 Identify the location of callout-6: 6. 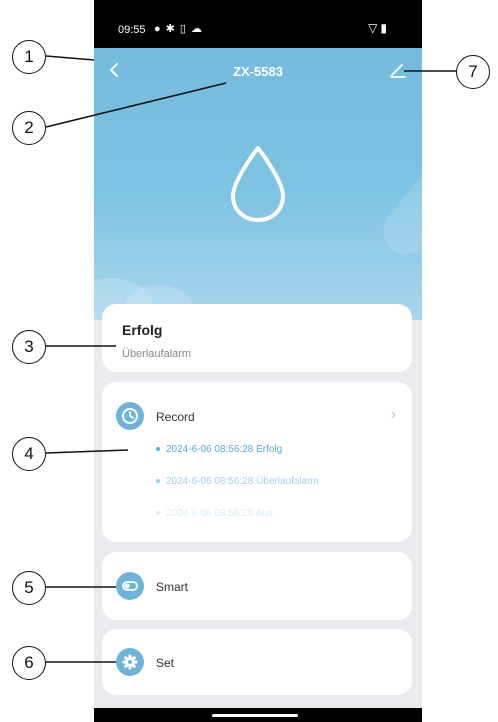
(29, 663).